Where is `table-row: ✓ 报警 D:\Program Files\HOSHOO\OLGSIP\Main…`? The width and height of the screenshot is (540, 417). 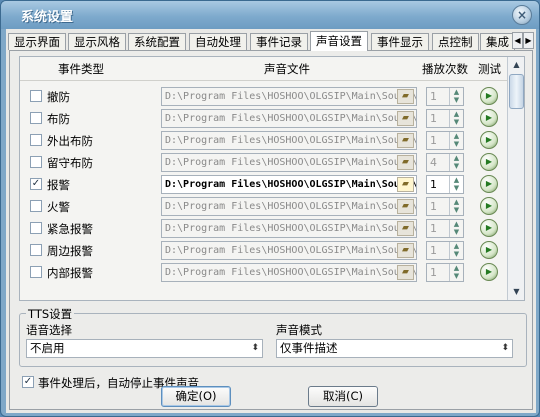 table-row: ✓ 报警 D:\Program Files\HOSHOO\OLGSIP\Main… is located at coordinates (264, 184).